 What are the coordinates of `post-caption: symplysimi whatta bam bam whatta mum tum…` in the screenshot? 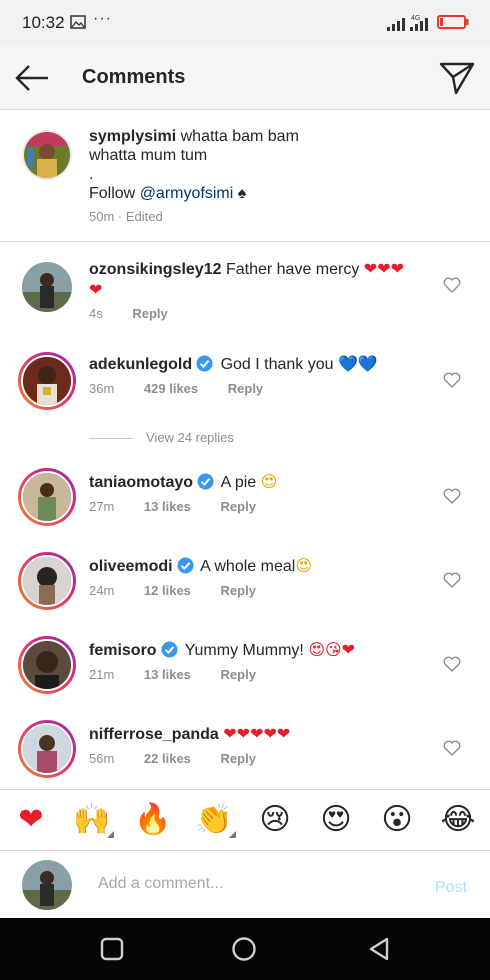 It's located at (245, 176).